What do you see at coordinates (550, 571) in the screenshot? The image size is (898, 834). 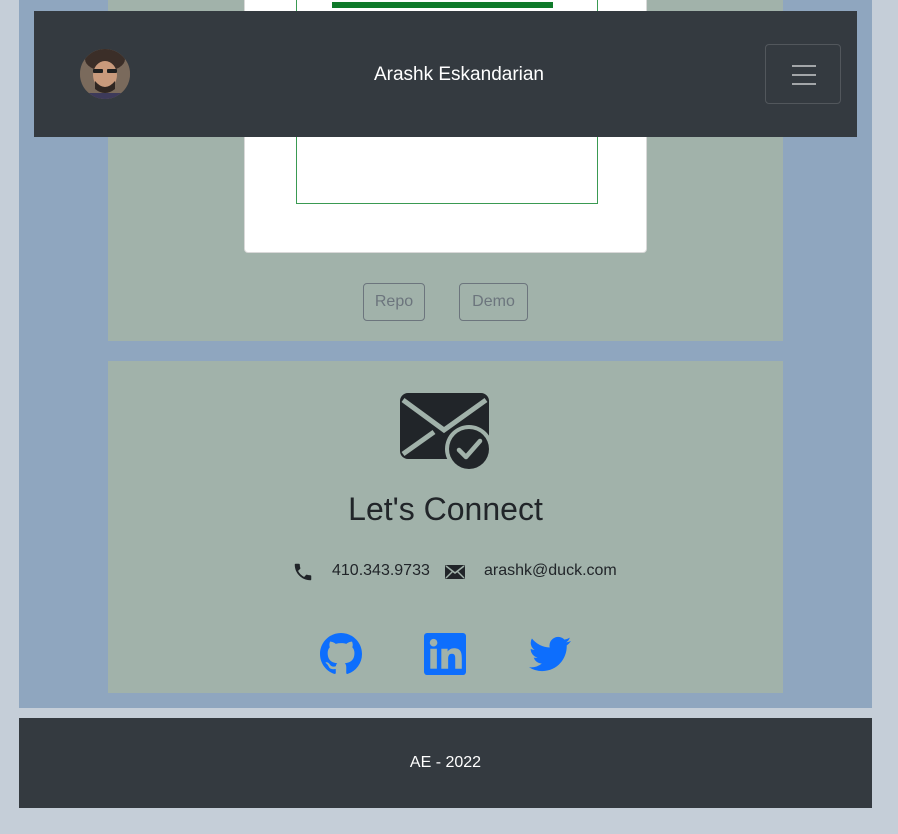 I see `email-address: arashk@duck.com` at bounding box center [550, 571].